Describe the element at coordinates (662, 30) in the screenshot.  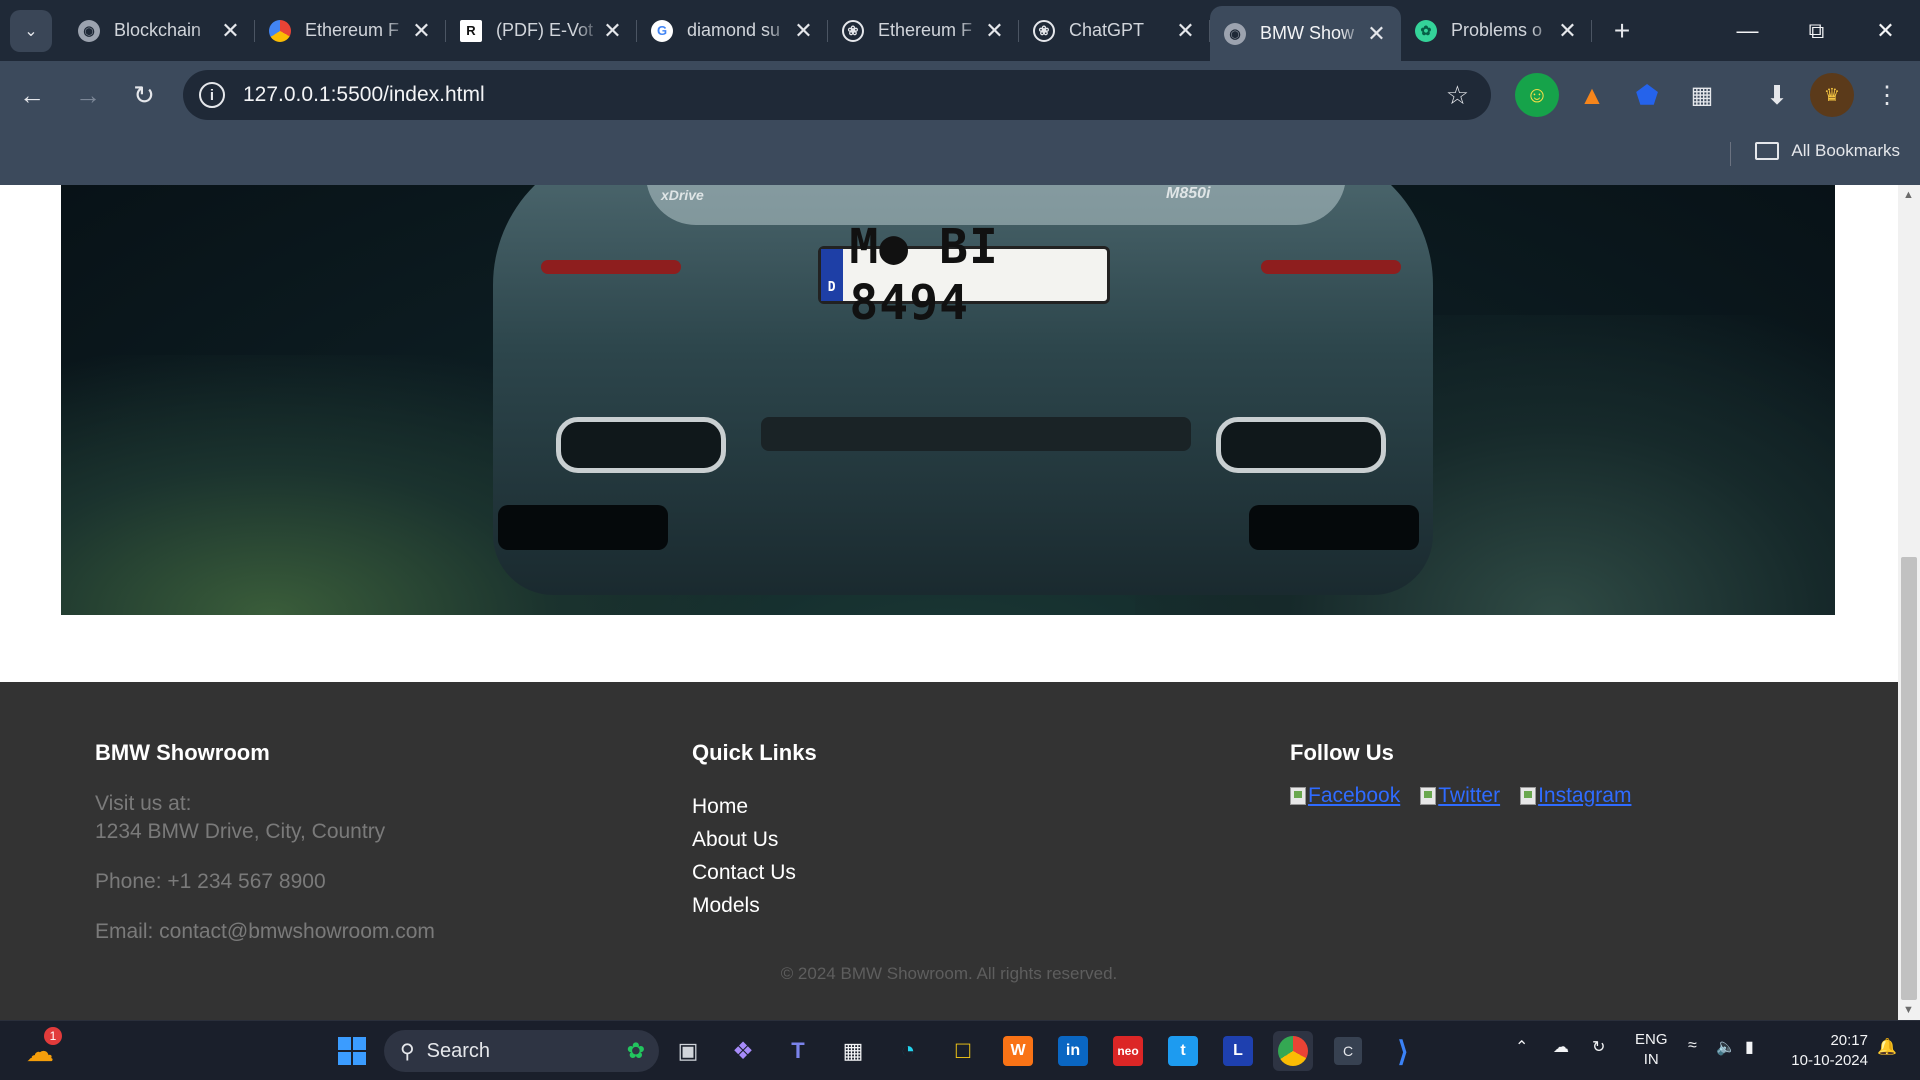
I see `google-icon: G` at that location.